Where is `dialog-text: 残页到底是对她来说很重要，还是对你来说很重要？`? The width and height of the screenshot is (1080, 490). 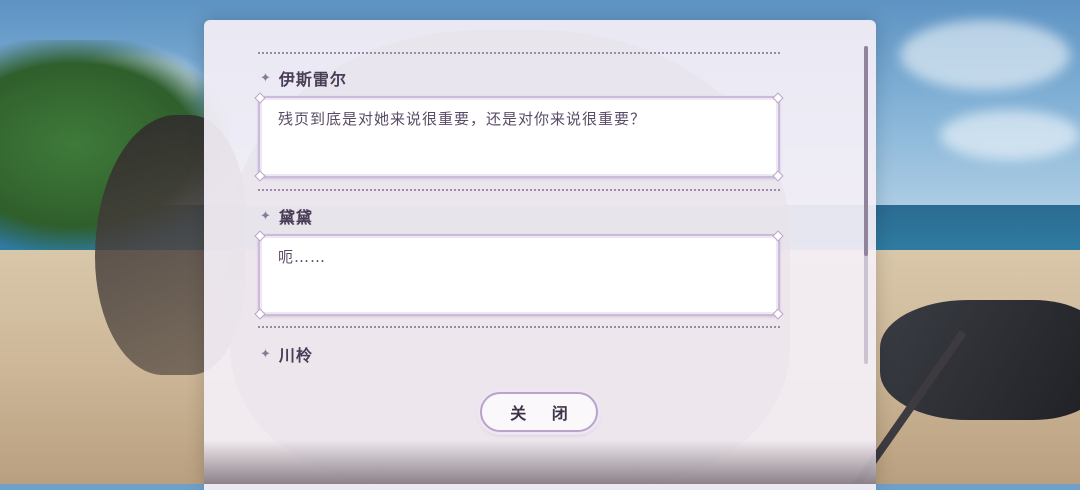
dialog-text: 残页到底是对她来说很重要，还是对你来说很重要？ is located at coordinates (462, 119).